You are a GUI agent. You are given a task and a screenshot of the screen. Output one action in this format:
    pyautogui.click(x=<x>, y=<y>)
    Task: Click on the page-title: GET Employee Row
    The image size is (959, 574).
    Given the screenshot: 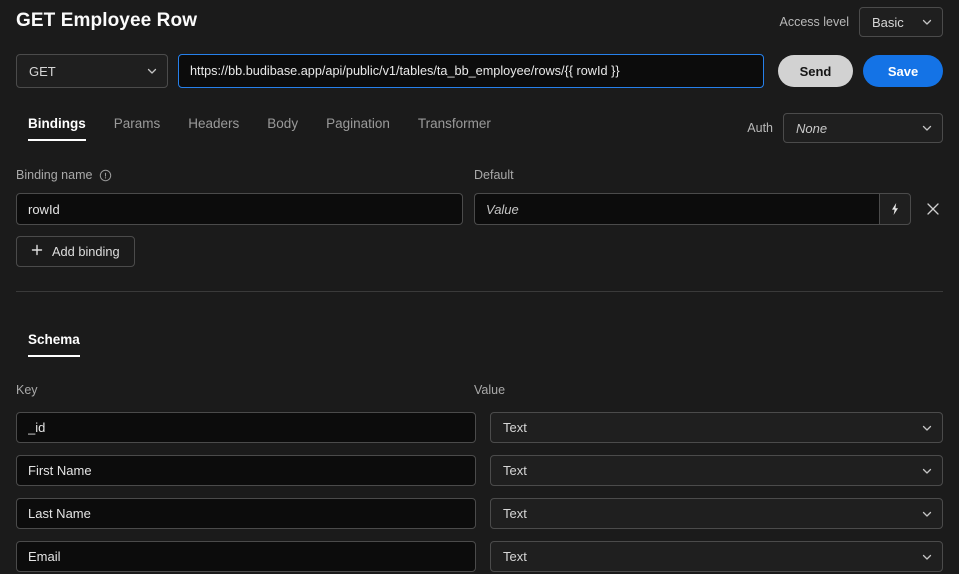 What is the action you would take?
    pyautogui.click(x=107, y=20)
    